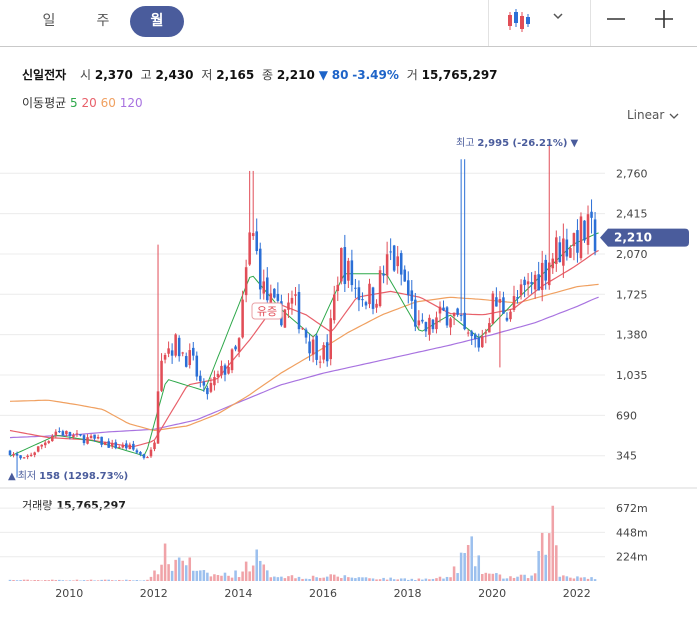 This screenshot has width=697, height=624. I want to click on rights-issue-annotation: 유증, so click(267, 311).